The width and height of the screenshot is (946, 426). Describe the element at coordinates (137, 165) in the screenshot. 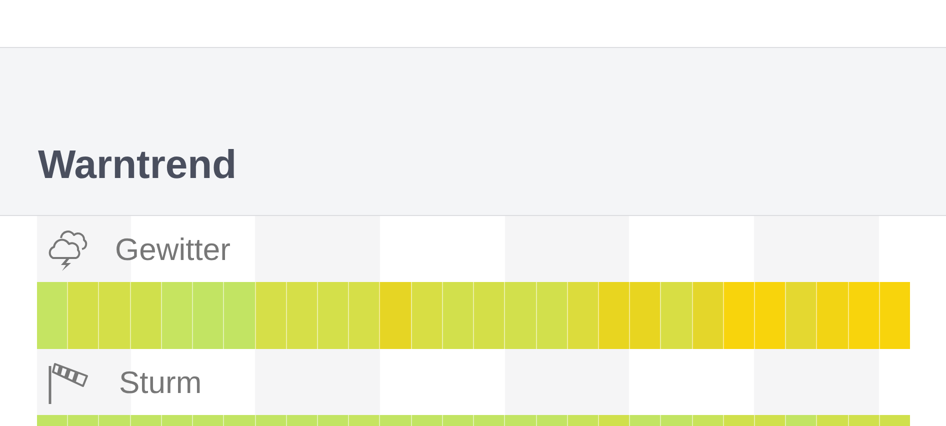

I see `section-title: Warntrend` at that location.